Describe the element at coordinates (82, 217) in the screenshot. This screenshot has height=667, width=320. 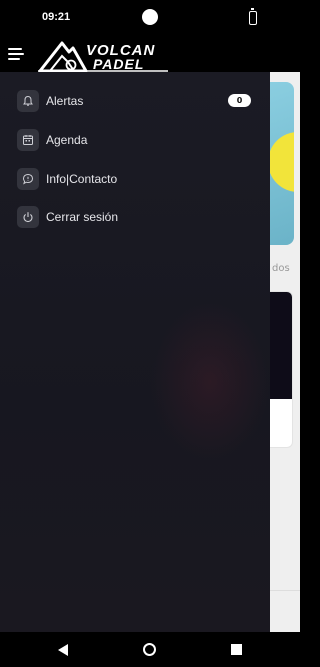
I see `drawer-item-label: Cerrar sesión` at that location.